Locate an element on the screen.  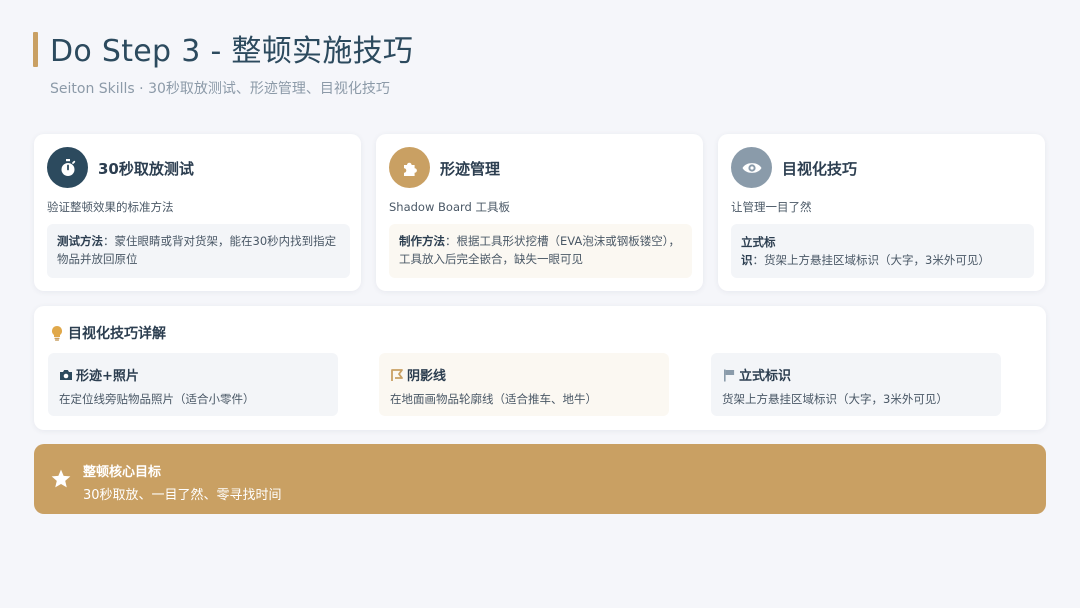
technique-title-text: 阴影线 is located at coordinates (427, 376).